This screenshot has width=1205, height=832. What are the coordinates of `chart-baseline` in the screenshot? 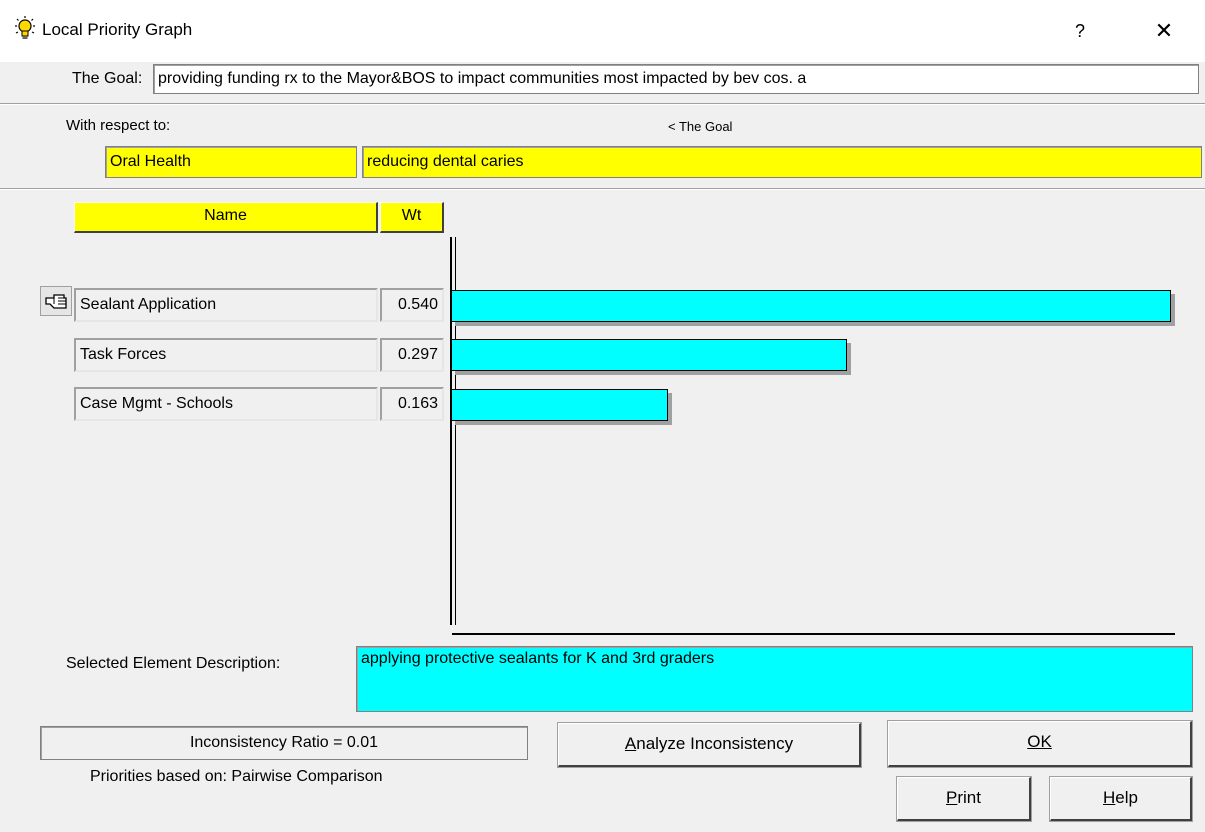 It's located at (813, 634).